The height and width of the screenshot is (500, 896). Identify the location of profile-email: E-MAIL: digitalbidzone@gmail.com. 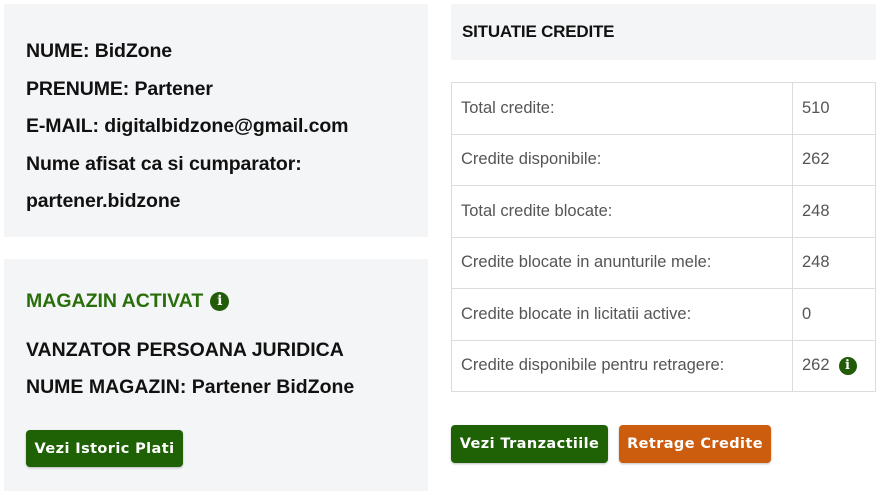
(187, 126).